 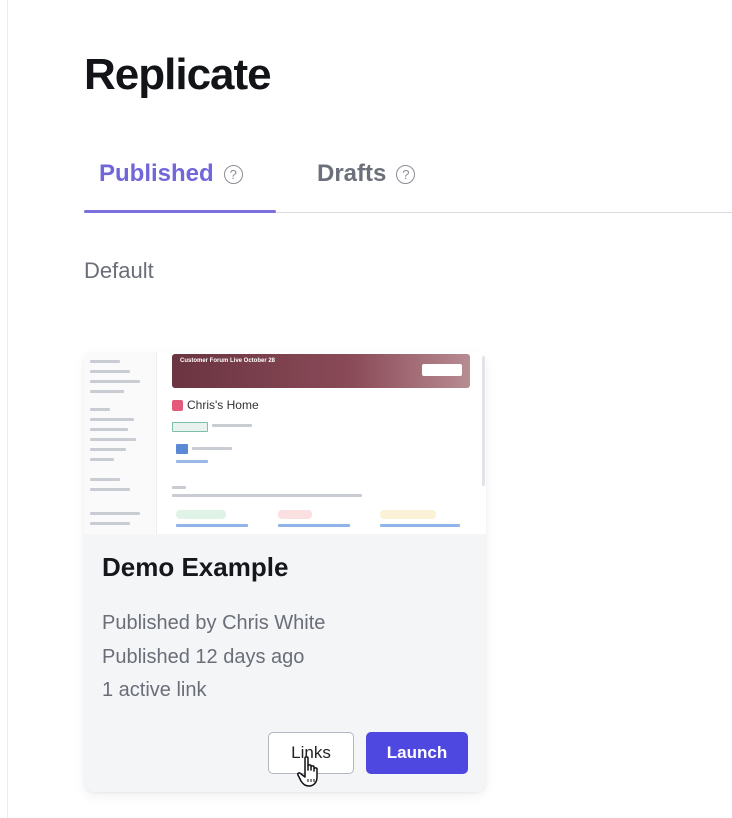 I want to click on tab-drafts: Drafts ?, so click(x=366, y=174).